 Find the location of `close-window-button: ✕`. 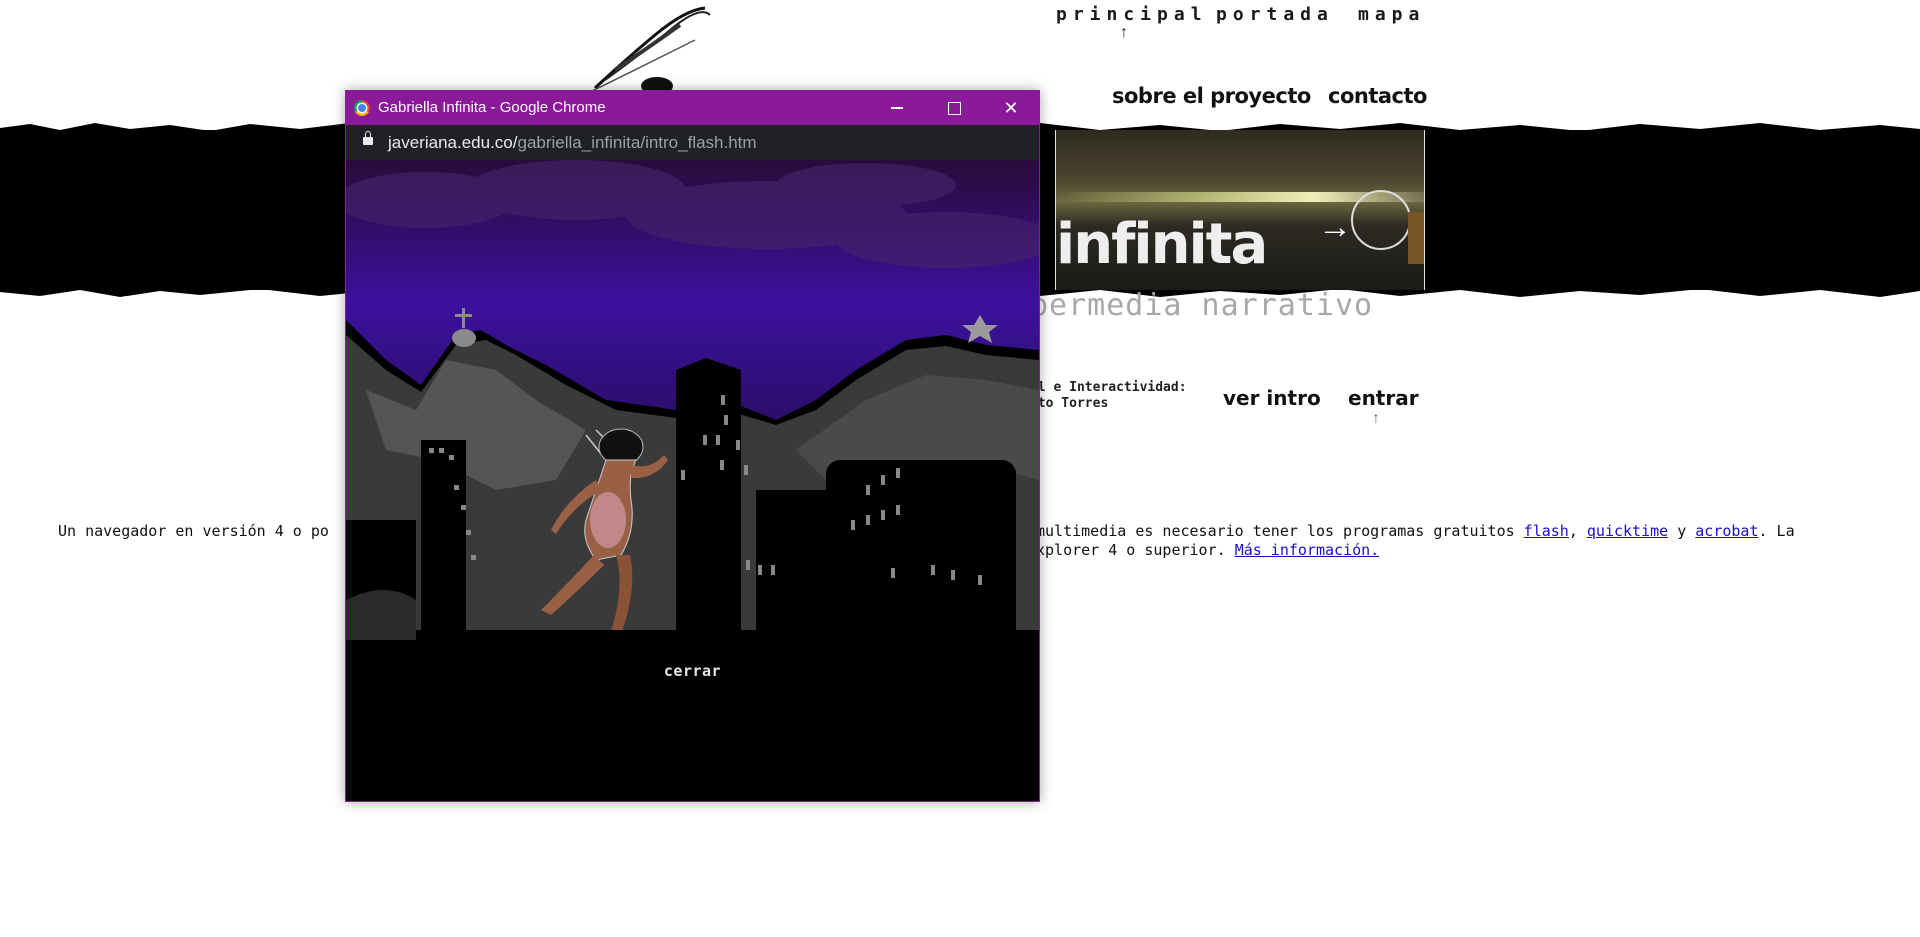

close-window-button: ✕ is located at coordinates (1011, 108).